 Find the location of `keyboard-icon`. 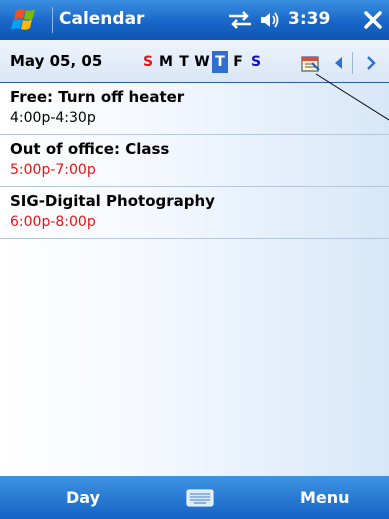

keyboard-icon is located at coordinates (200, 498).